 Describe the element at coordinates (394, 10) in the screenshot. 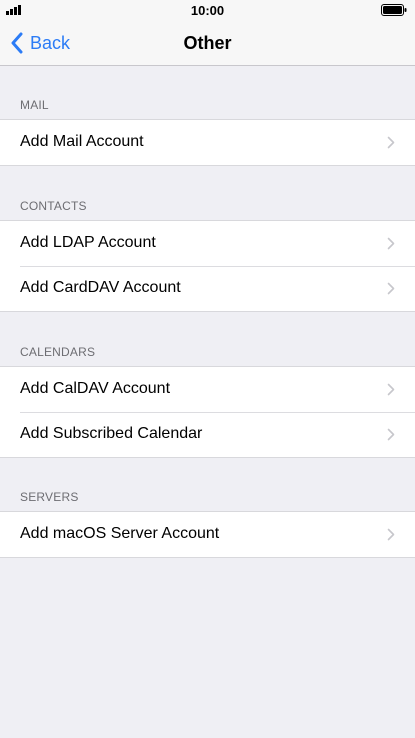

I see `battery-full-icon` at that location.